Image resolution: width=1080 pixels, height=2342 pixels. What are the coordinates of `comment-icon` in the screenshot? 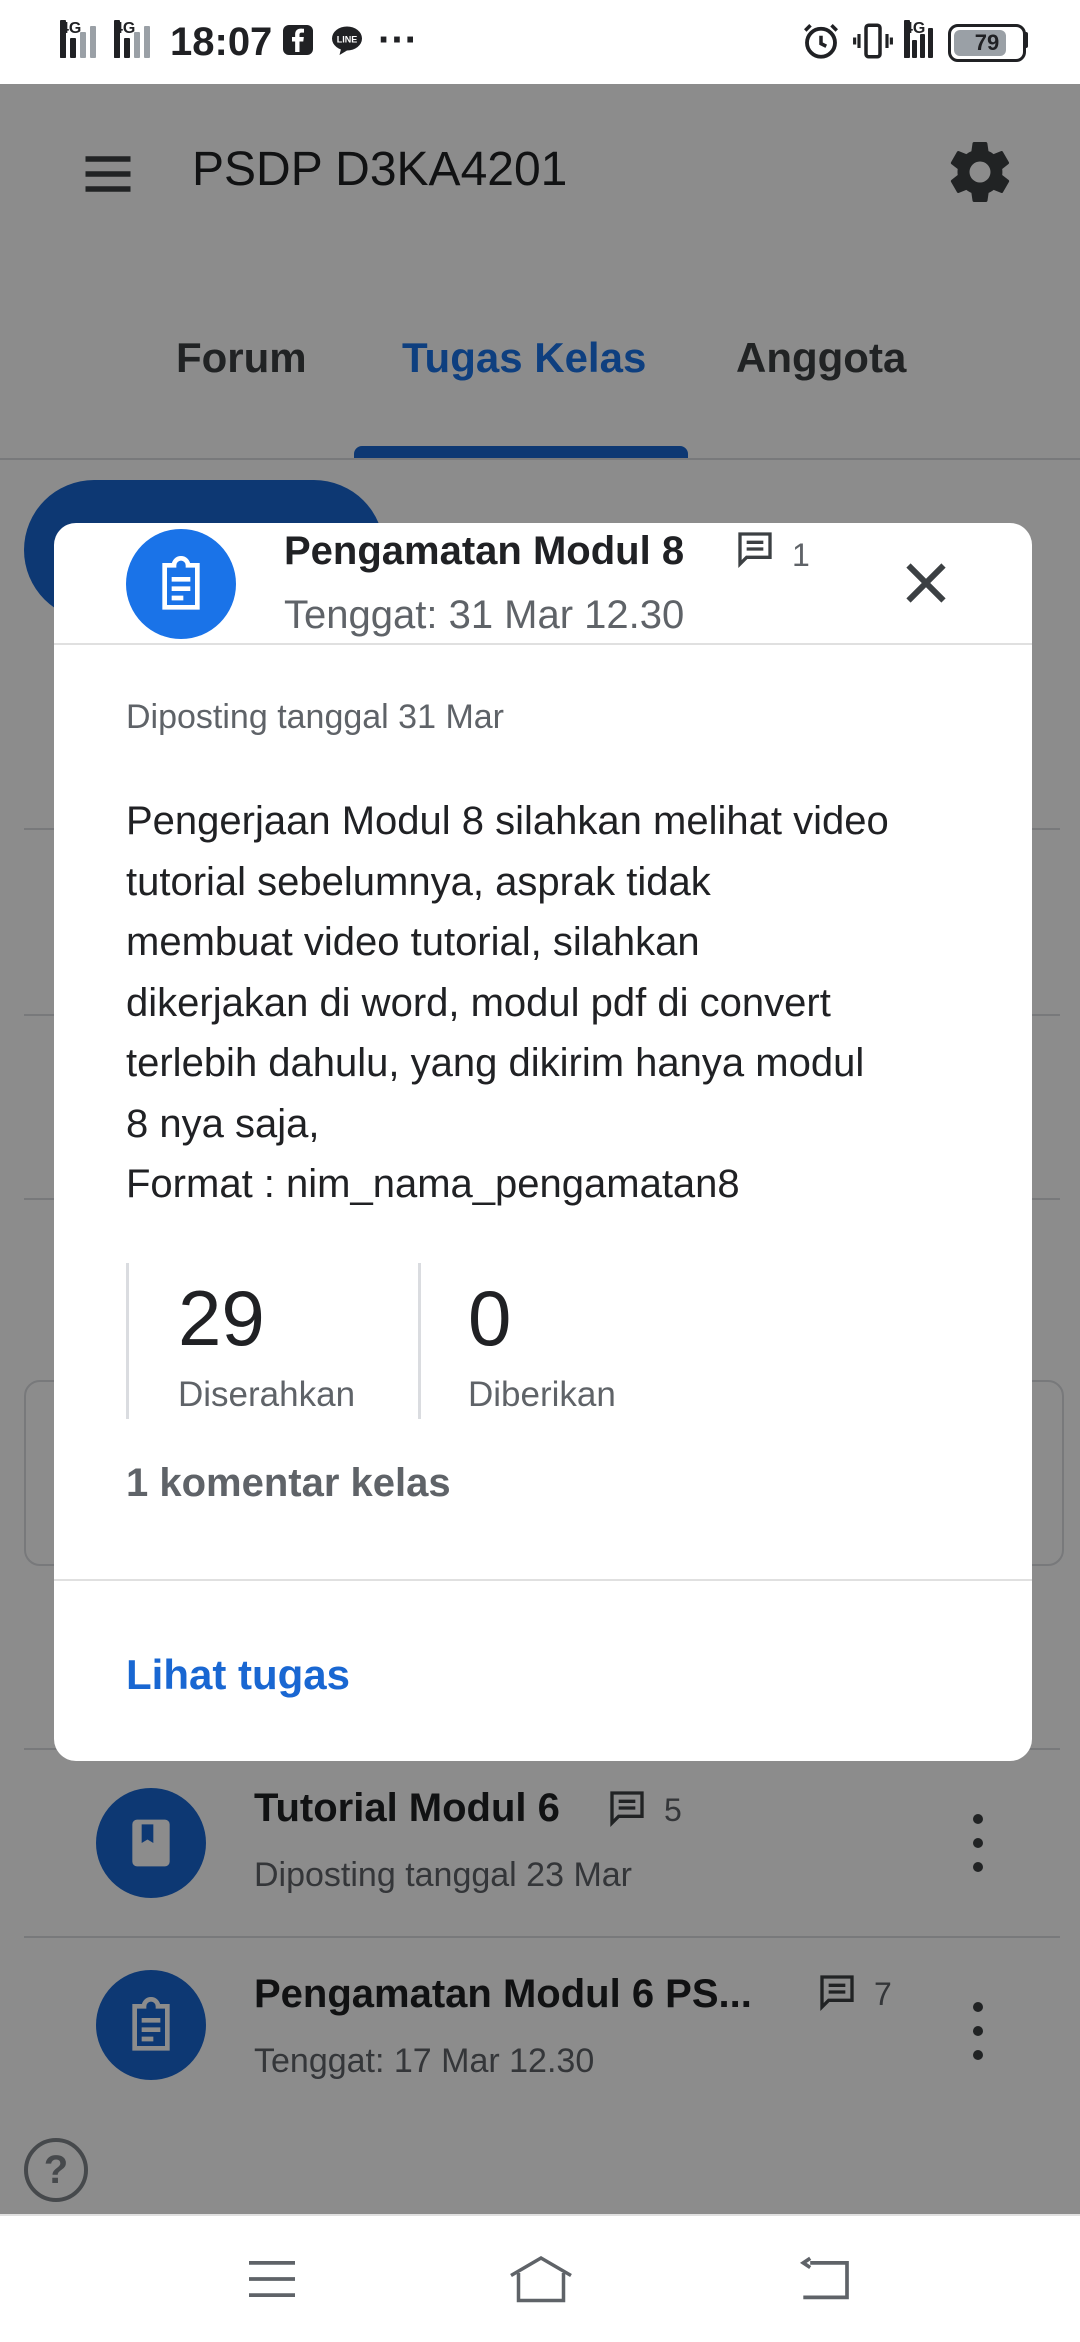 It's located at (755, 550).